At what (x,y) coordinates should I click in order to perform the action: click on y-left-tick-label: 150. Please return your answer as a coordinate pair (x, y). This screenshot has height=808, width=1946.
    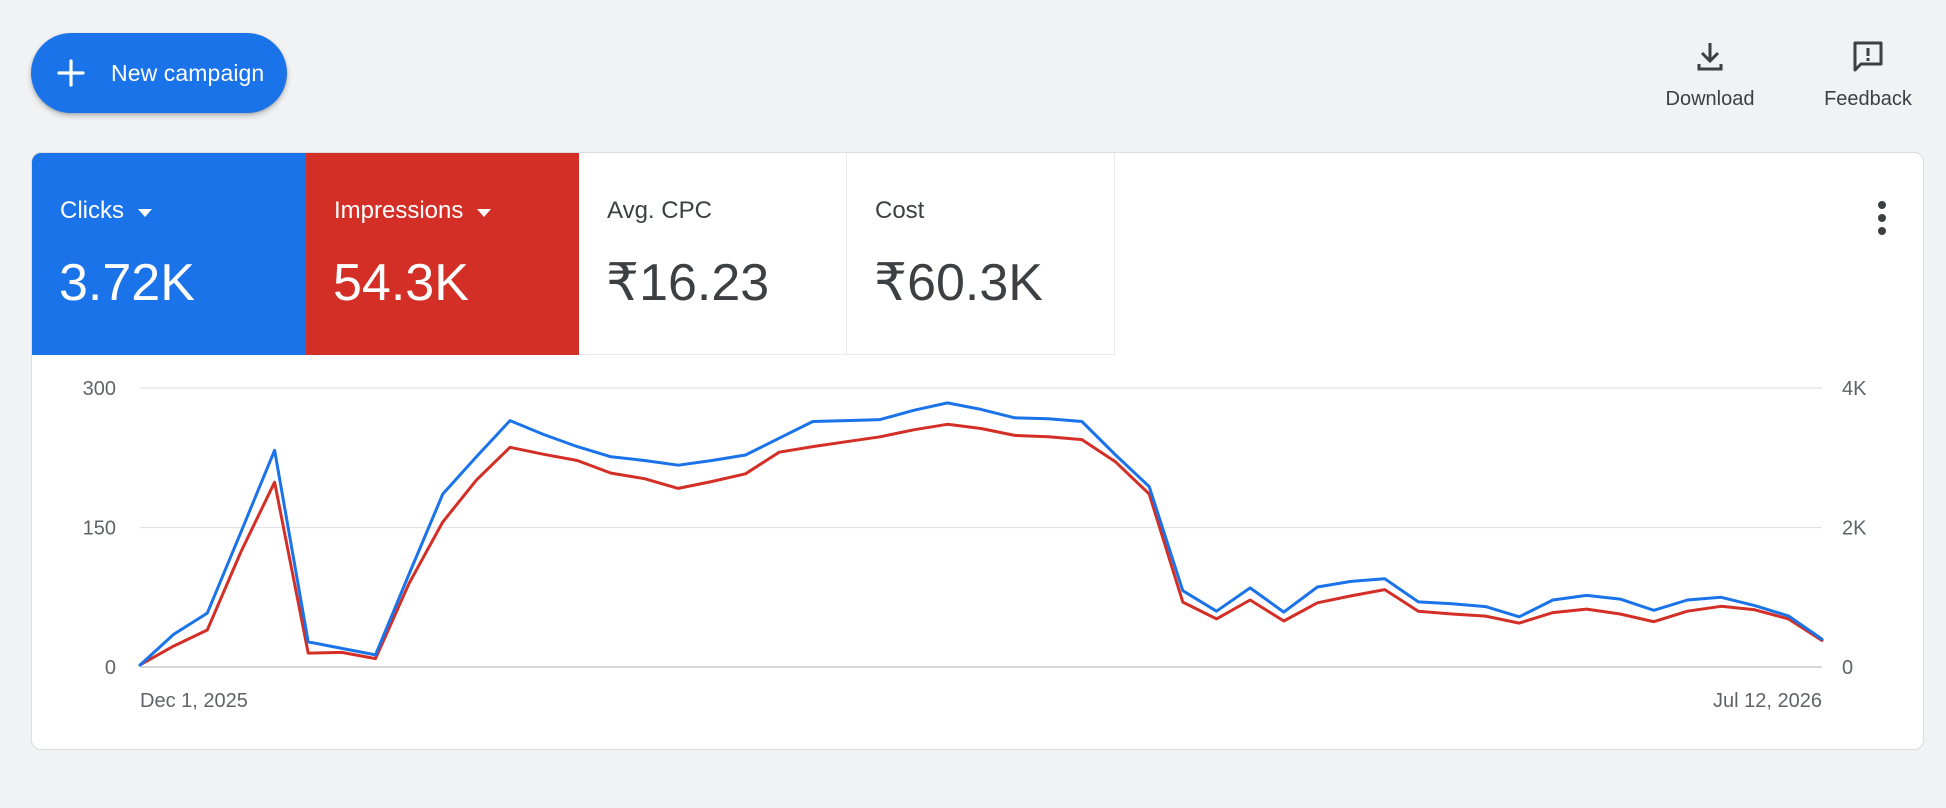
    Looking at the image, I should click on (99, 529).